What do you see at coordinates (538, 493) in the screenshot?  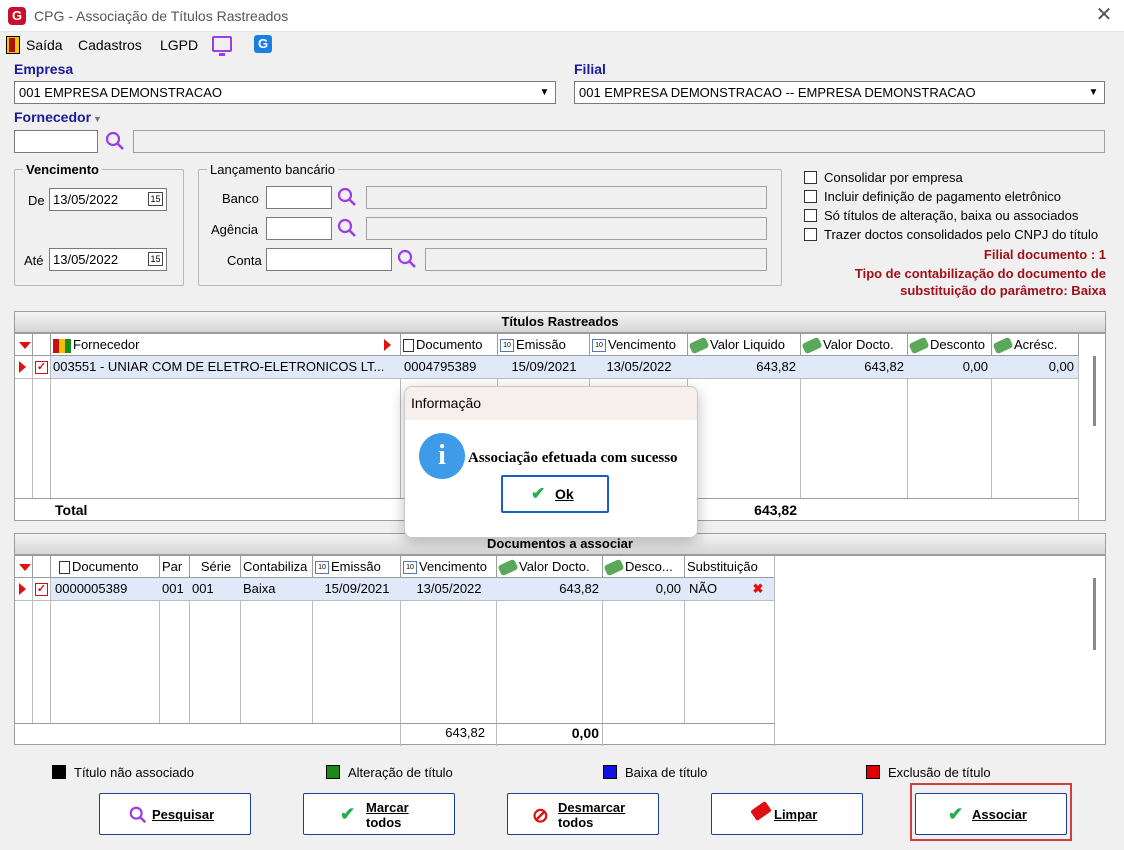 I see `check-icon: ✔` at bounding box center [538, 493].